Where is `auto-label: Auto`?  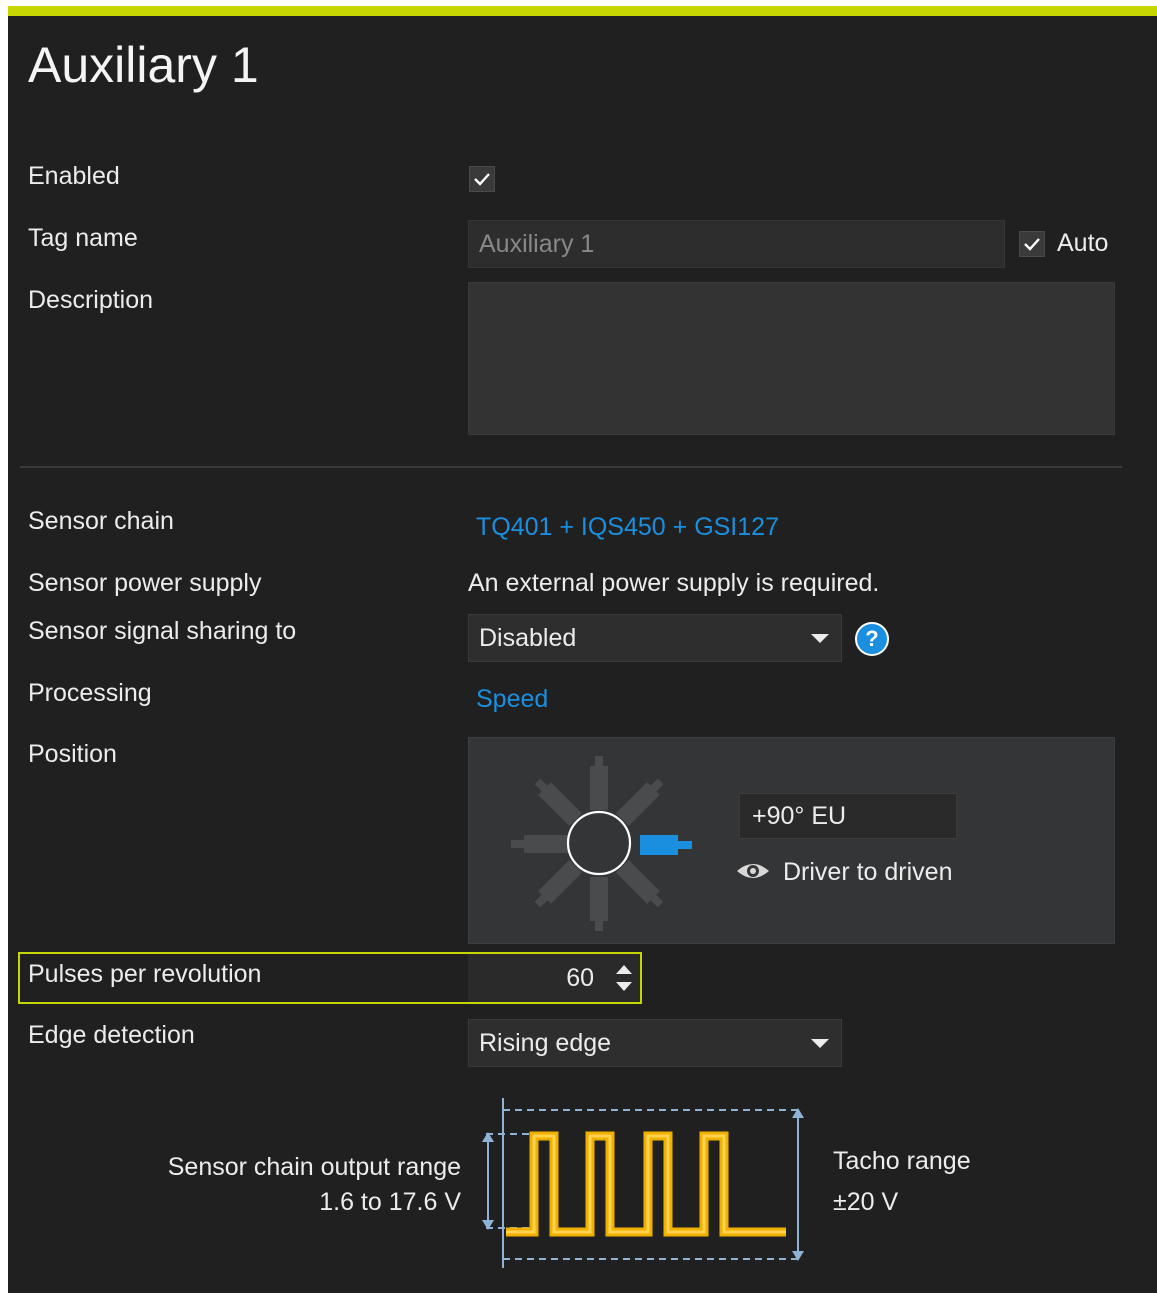
auto-label: Auto is located at coordinates (1083, 243).